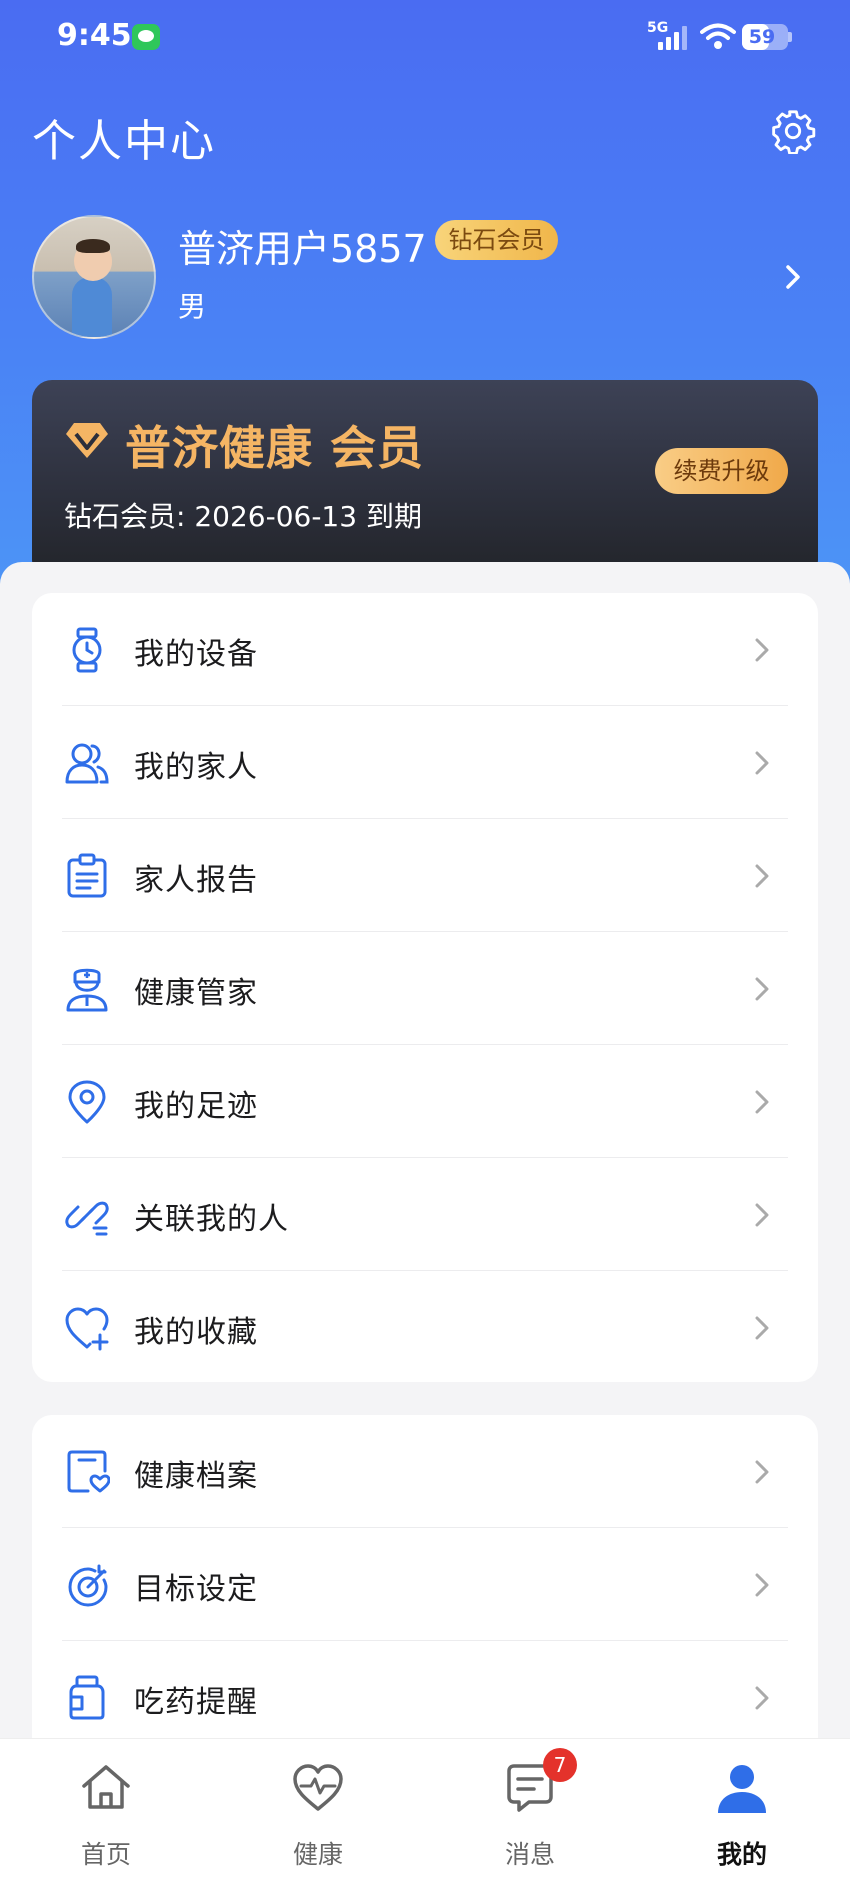  Describe the element at coordinates (196, 1702) in the screenshot. I see `menu-item-label: 吃药提醒` at that location.